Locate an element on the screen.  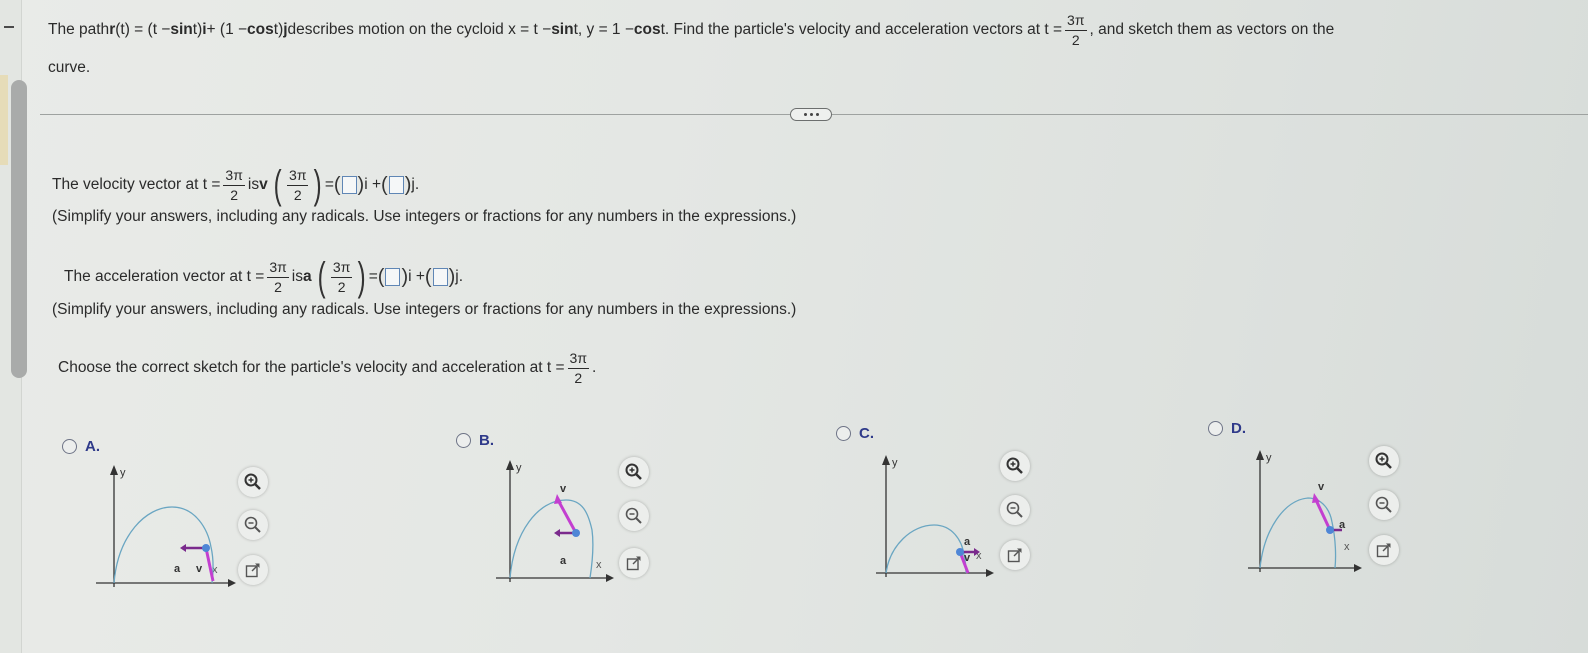
option-letter: A. is located at coordinates (92, 446).